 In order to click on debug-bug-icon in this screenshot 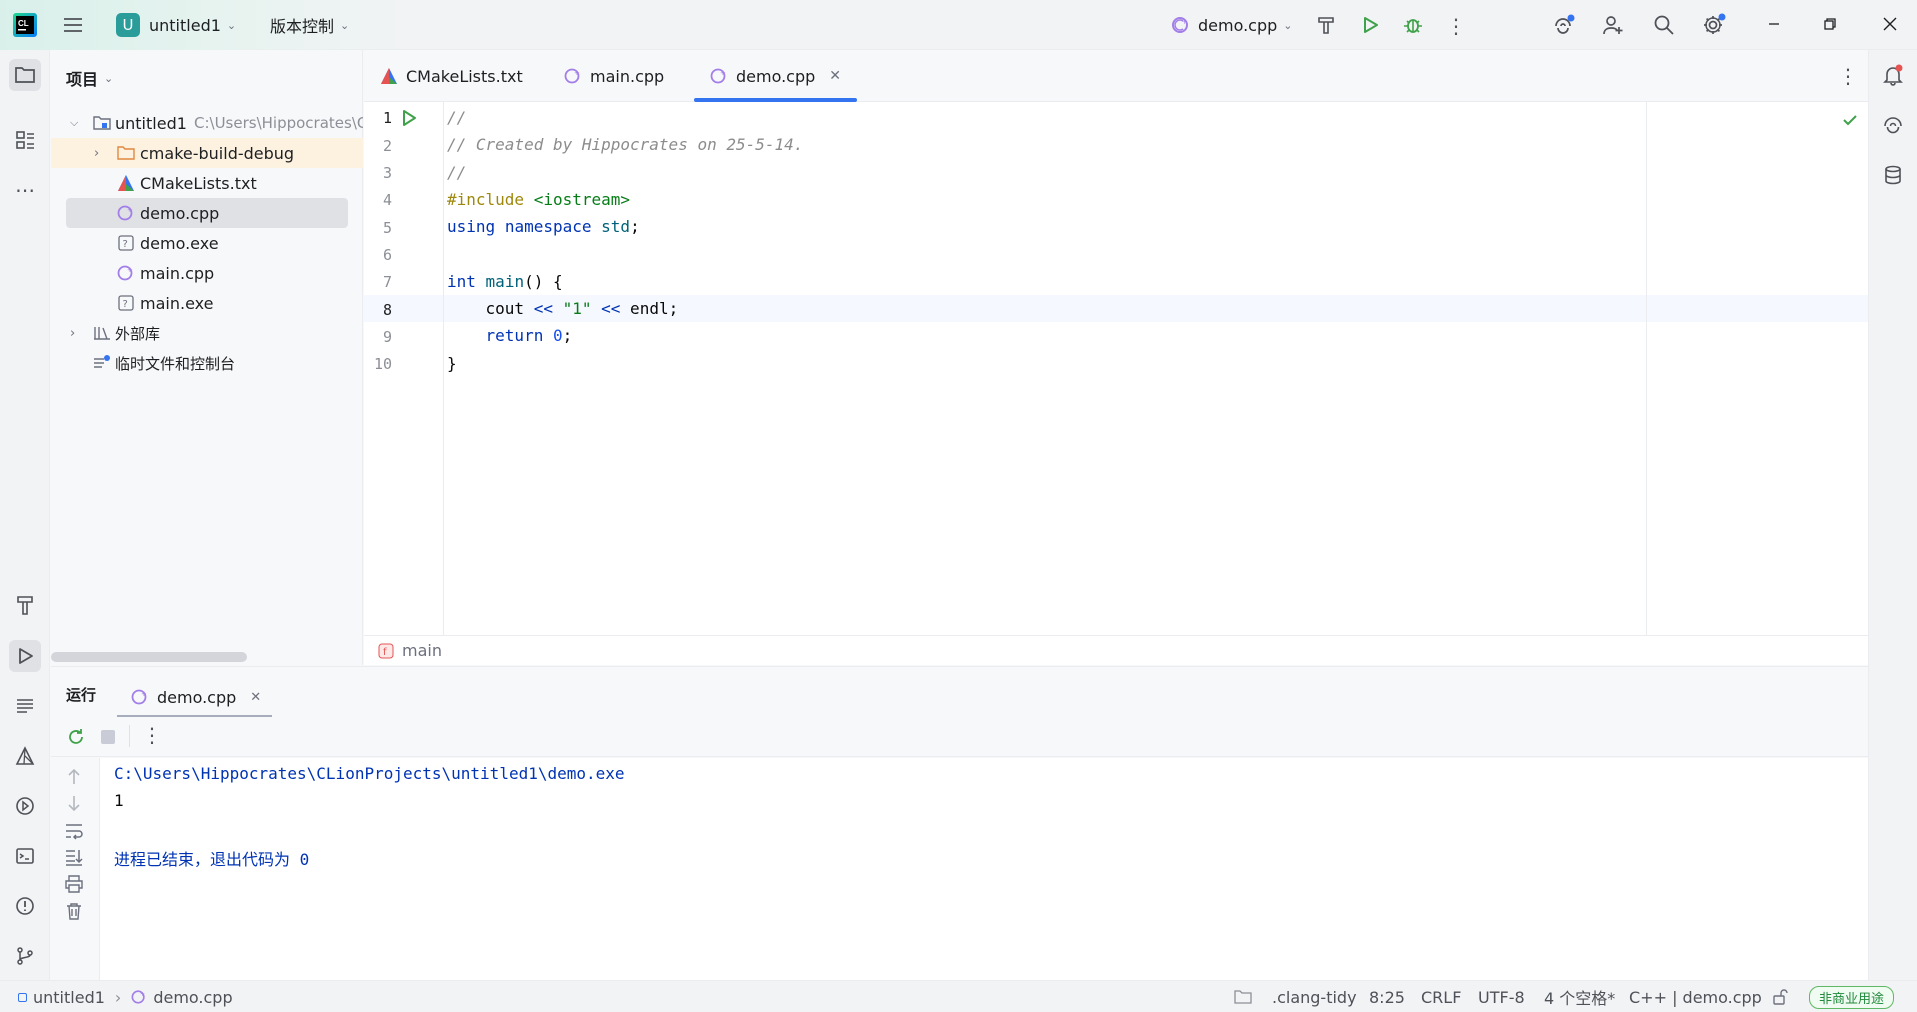, I will do `click(1413, 25)`.